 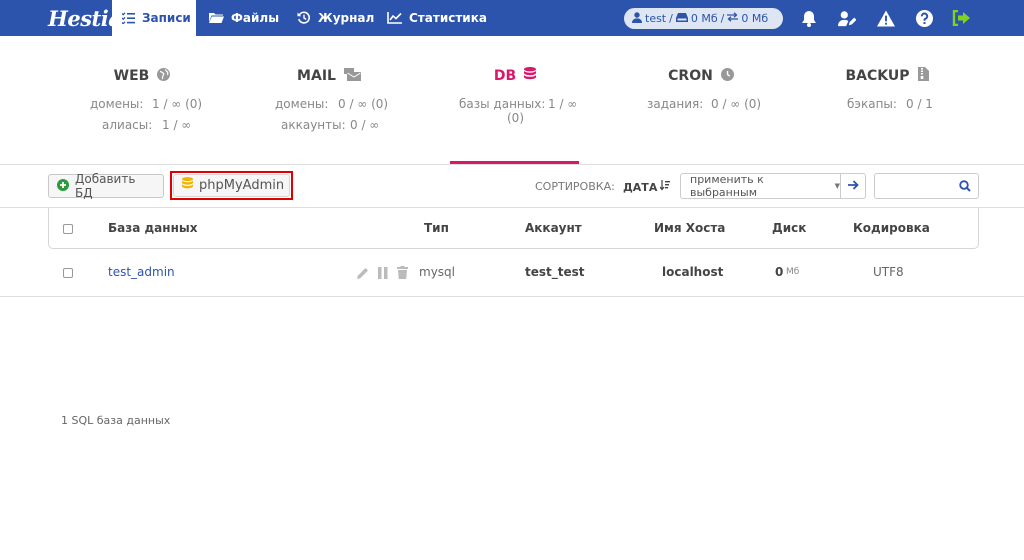 What do you see at coordinates (304, 18) in the screenshot?
I see `history-icon` at bounding box center [304, 18].